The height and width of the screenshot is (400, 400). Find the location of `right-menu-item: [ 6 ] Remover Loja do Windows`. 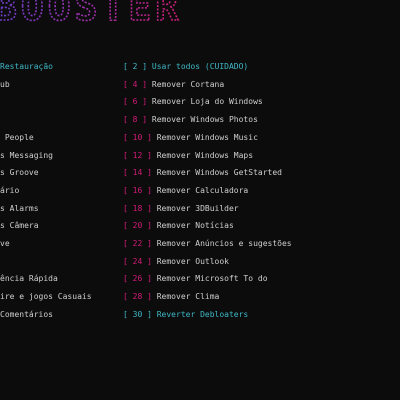

right-menu-item: [ 6 ] Remover Loja do Windows is located at coordinates (193, 102).